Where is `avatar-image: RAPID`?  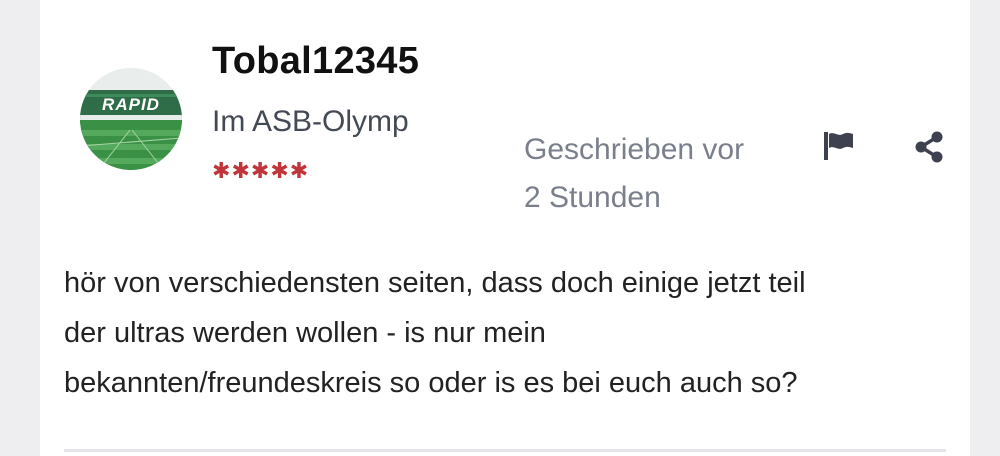 avatar-image: RAPID is located at coordinates (131, 119).